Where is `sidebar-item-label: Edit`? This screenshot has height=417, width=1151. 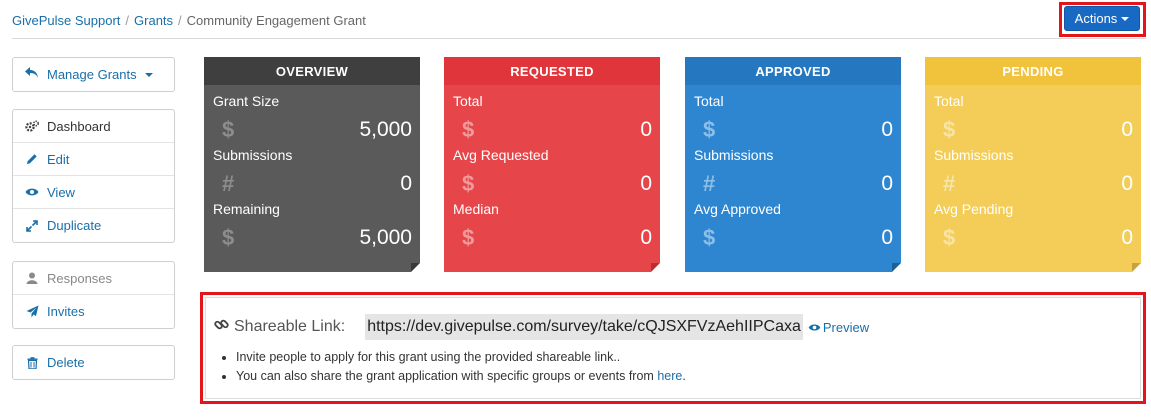 sidebar-item-label: Edit is located at coordinates (58, 159).